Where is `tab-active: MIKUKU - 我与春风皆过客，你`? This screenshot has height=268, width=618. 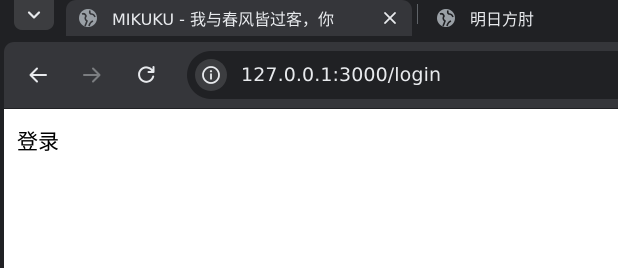 tab-active: MIKUKU - 我与春风皆过客，你 is located at coordinates (239, 18).